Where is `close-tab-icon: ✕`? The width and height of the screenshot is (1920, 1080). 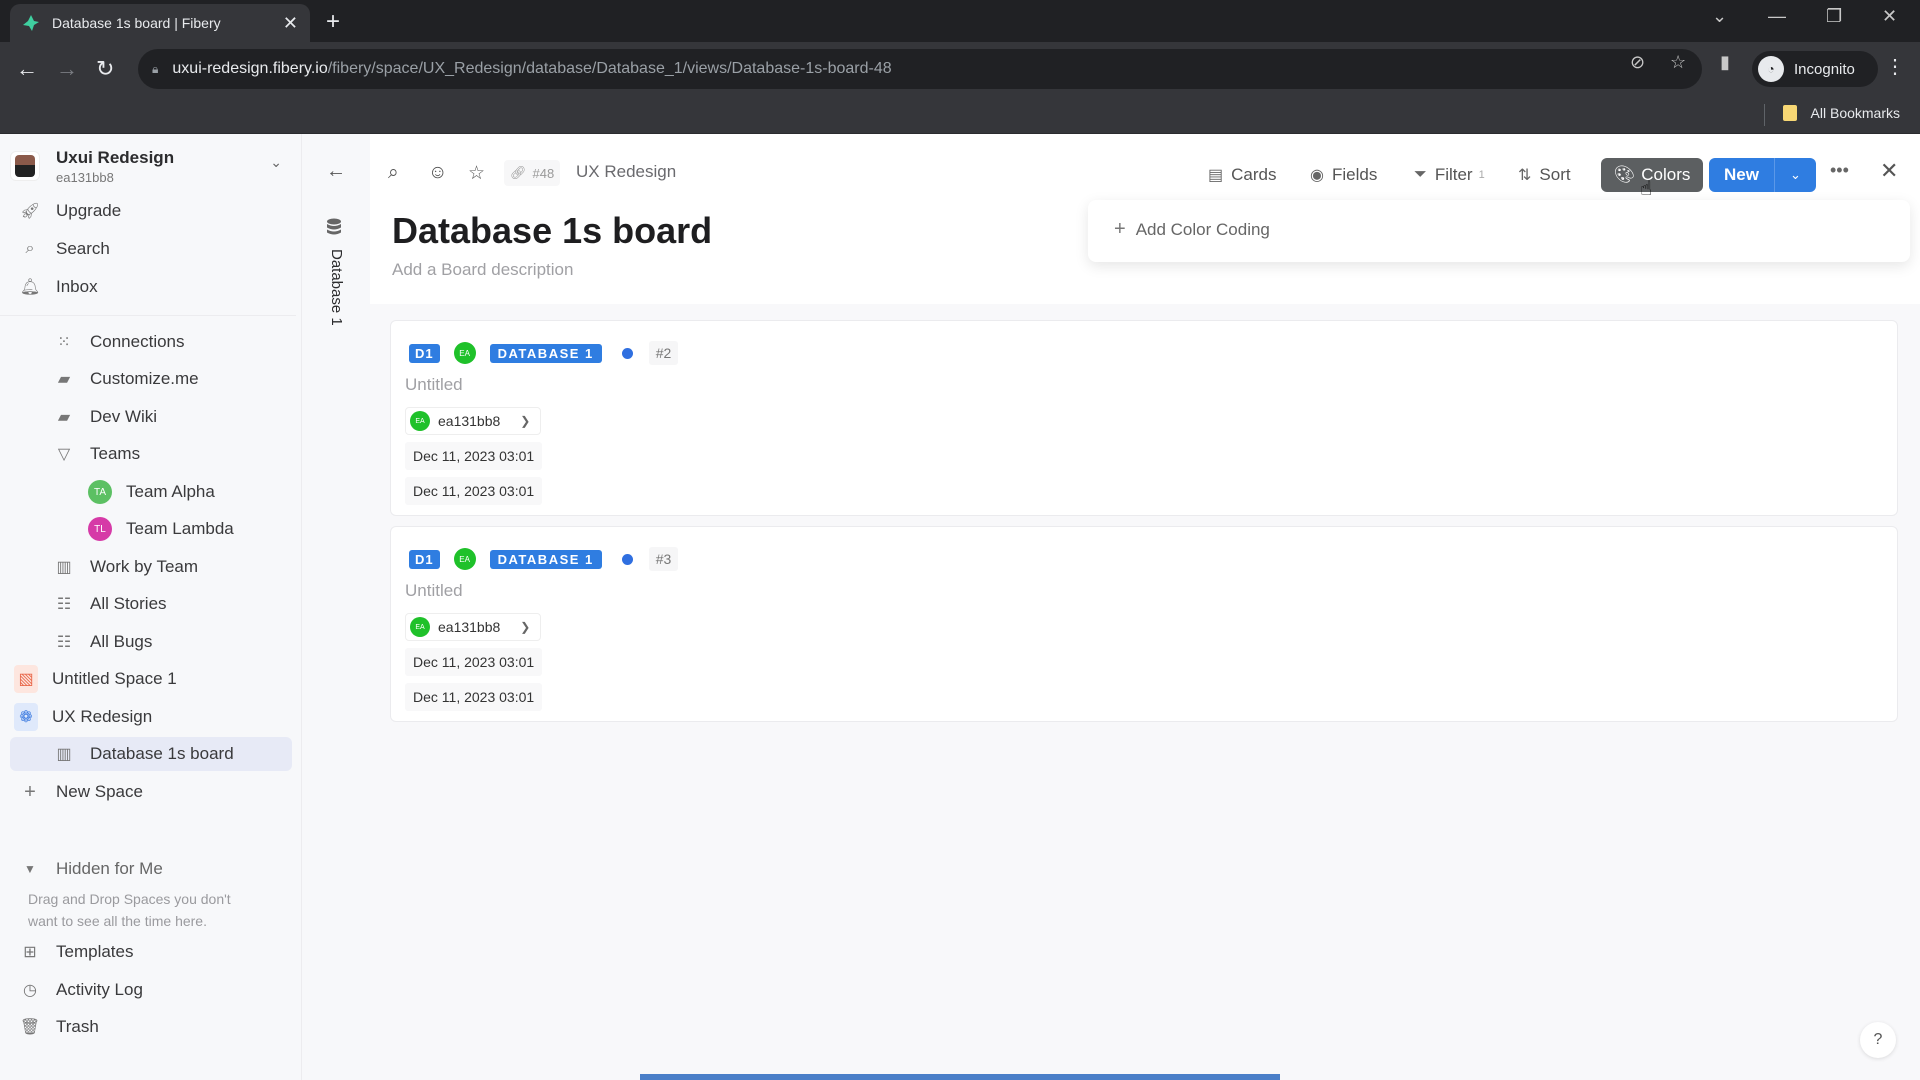
close-tab-icon: ✕ is located at coordinates (290, 23).